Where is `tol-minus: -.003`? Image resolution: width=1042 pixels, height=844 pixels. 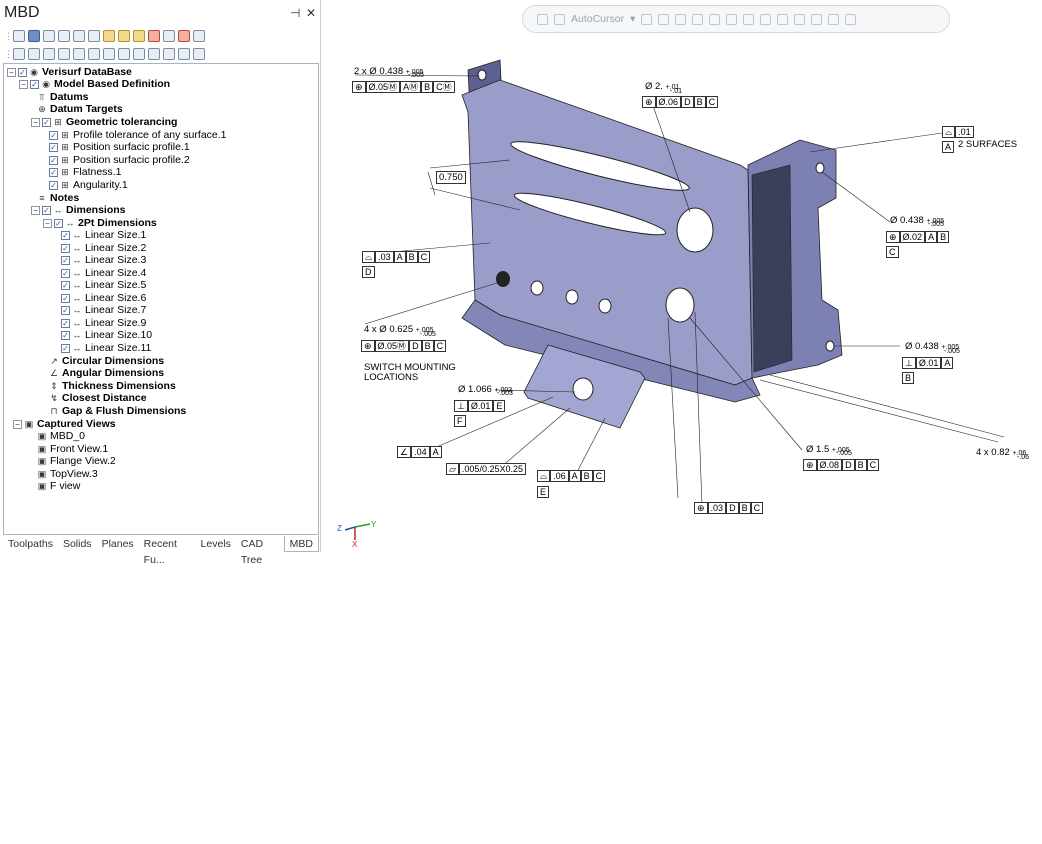 tol-minus: -.003 is located at coordinates (505, 393).